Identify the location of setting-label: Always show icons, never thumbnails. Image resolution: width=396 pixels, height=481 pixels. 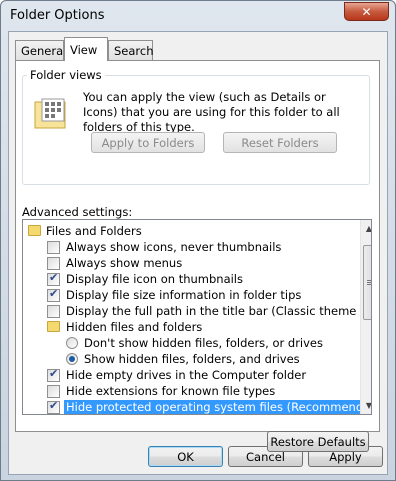
(174, 247).